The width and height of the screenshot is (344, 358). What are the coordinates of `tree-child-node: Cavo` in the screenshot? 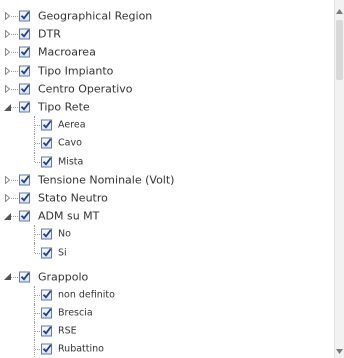 It's located at (166, 143).